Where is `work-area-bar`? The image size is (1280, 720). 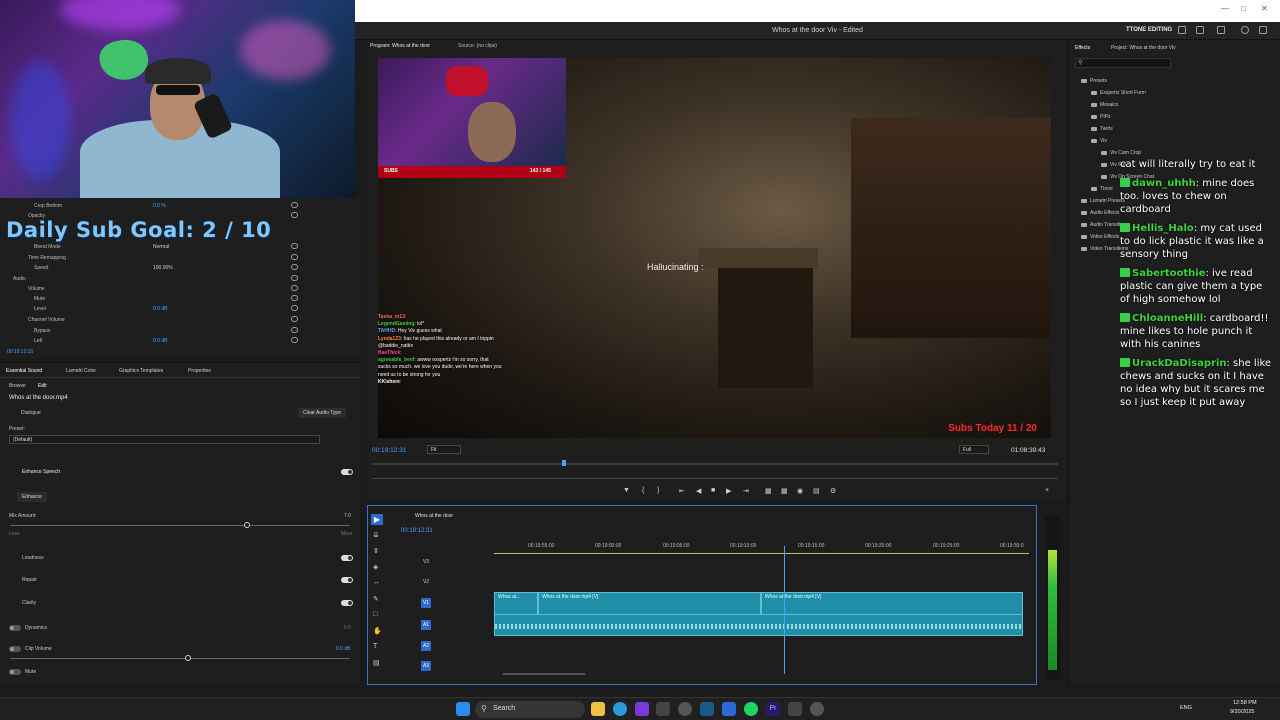
work-area-bar is located at coordinates (761, 553).